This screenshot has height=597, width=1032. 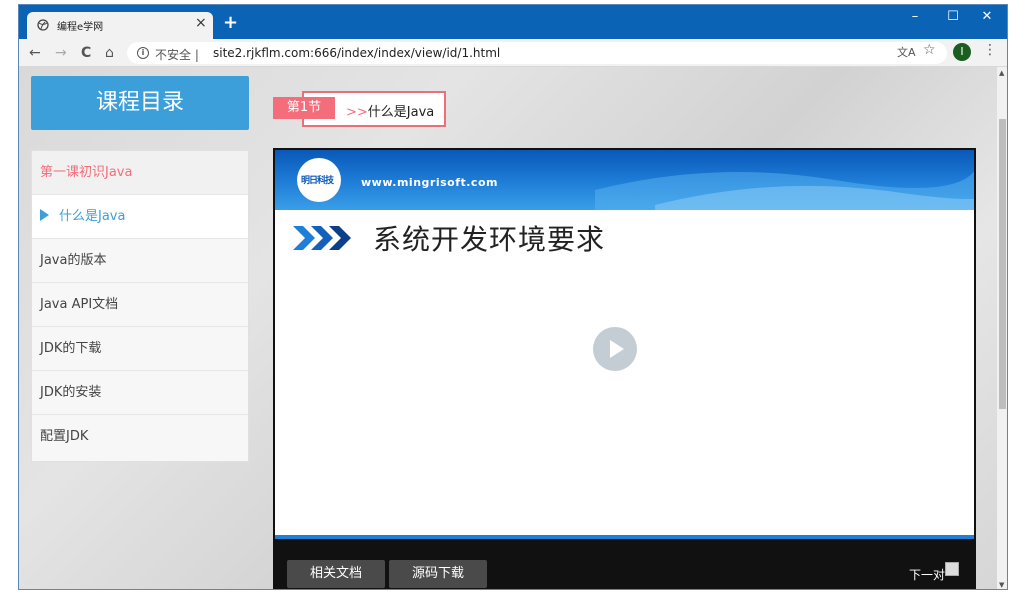 I want to click on translate-icon: 文A, so click(x=906, y=52).